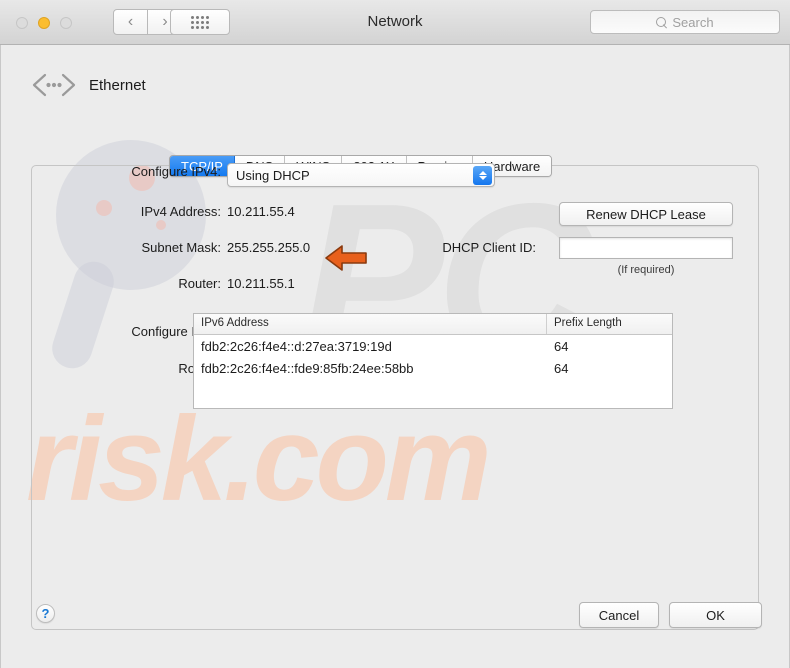  I want to click on ipv4-router-label: Router:, so click(199, 283).